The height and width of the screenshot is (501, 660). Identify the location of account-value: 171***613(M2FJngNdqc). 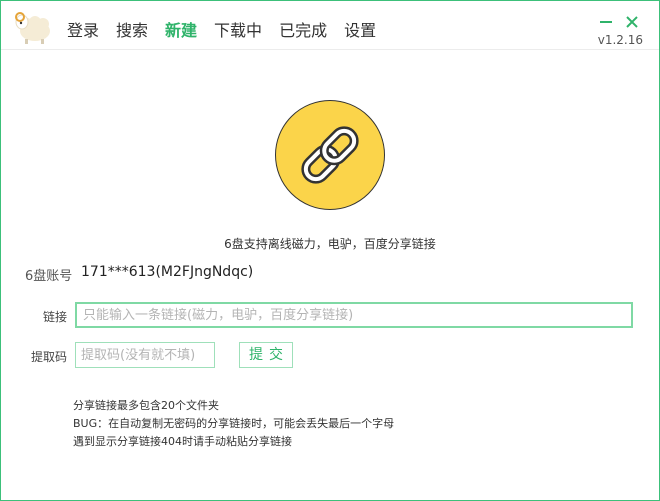
(167, 272).